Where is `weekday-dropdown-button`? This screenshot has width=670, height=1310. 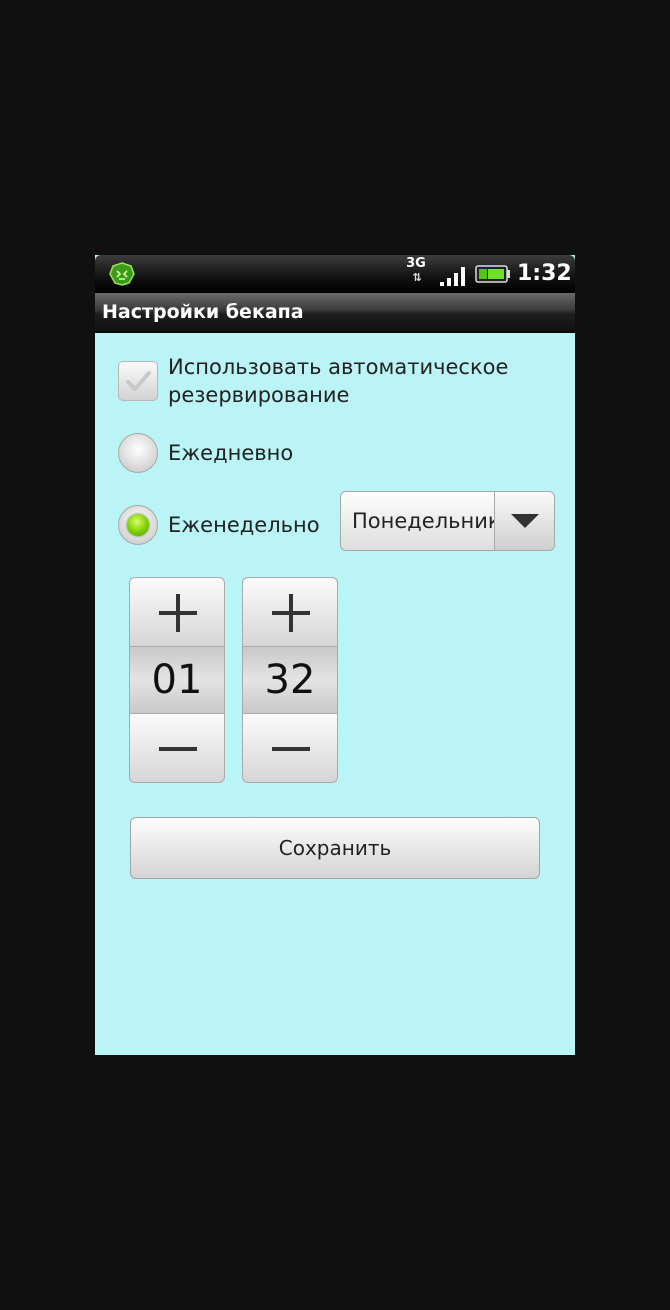
weekday-dropdown-button is located at coordinates (524, 521).